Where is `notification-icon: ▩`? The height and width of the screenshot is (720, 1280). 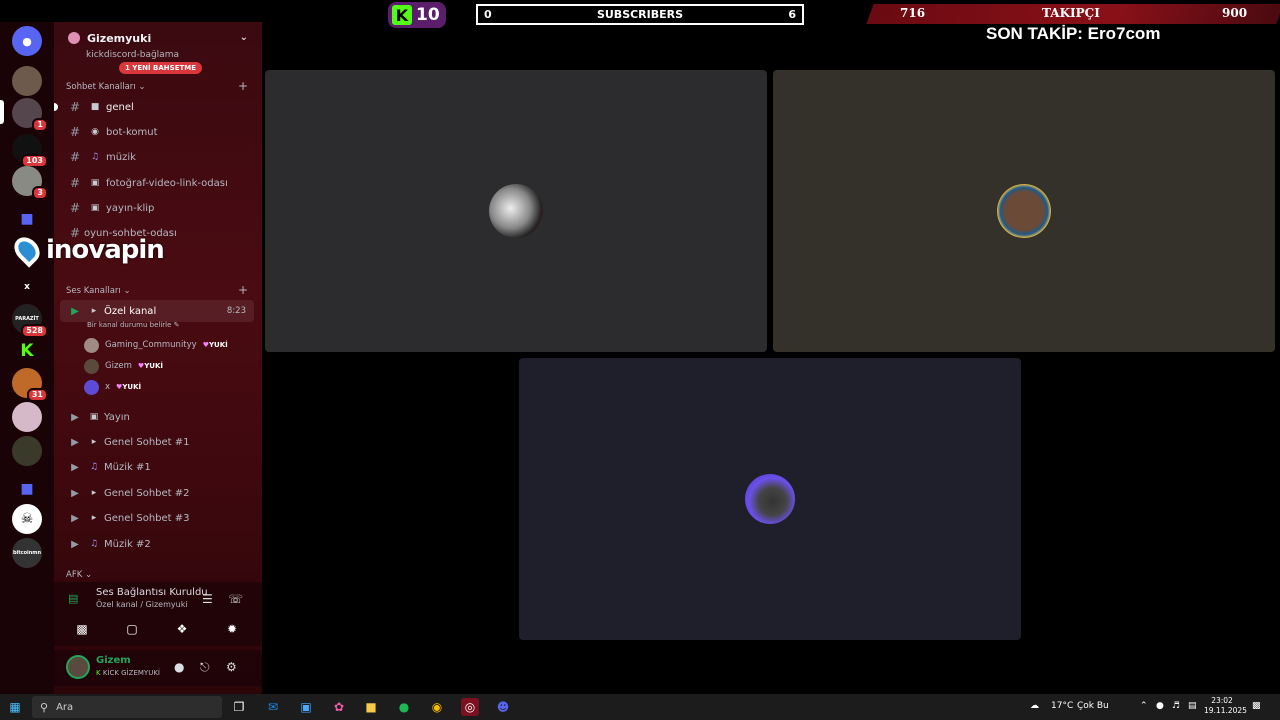 notification-icon: ▩ is located at coordinates (1256, 706).